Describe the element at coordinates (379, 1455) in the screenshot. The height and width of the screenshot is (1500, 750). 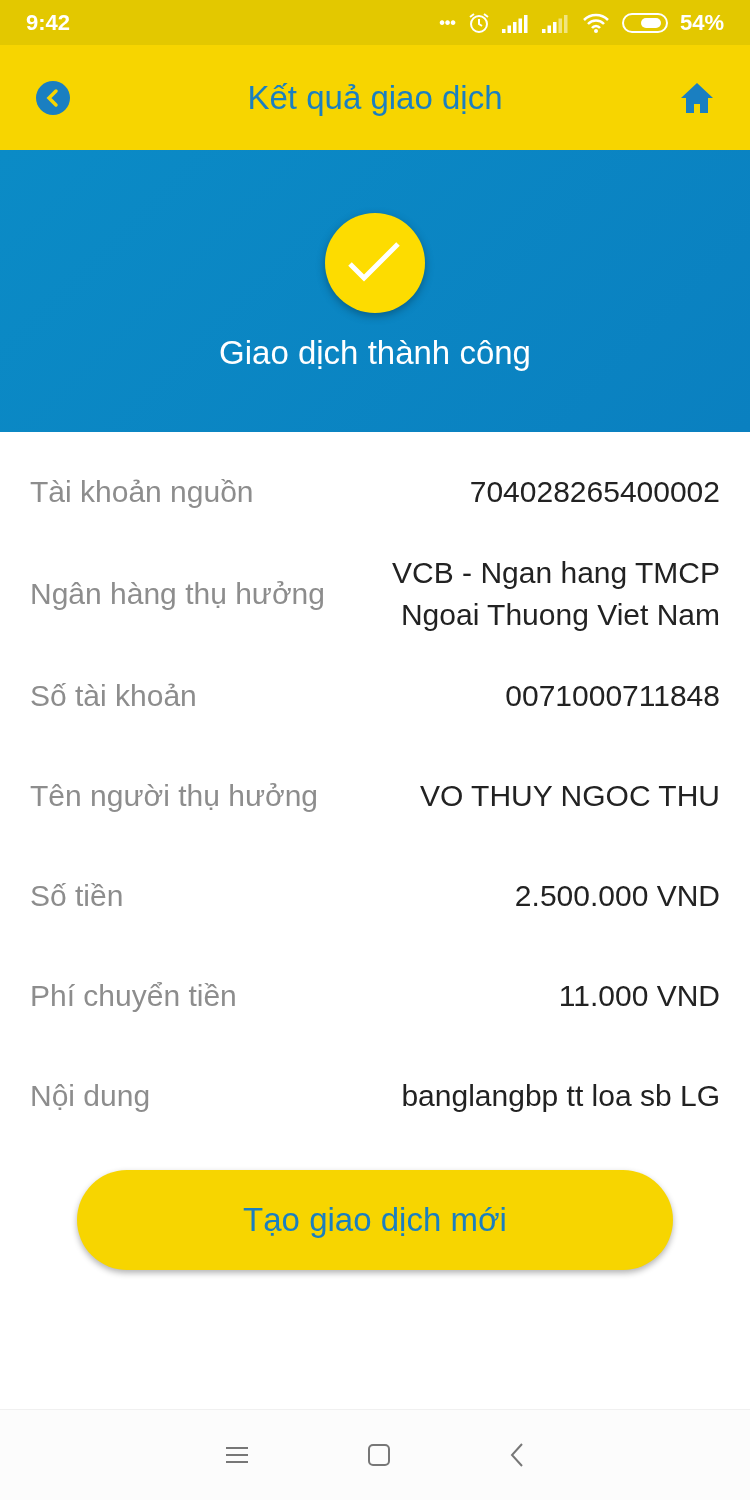
I see `home-square-icon` at that location.